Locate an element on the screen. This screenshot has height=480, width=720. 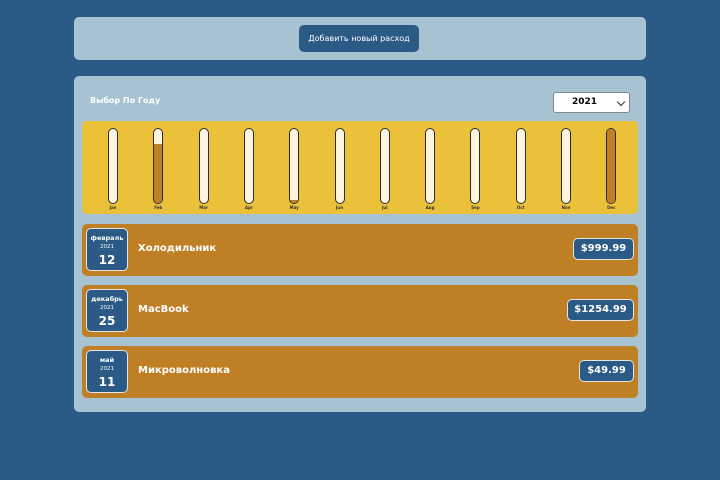
chart-bar-label: Apr is located at coordinates (248, 207).